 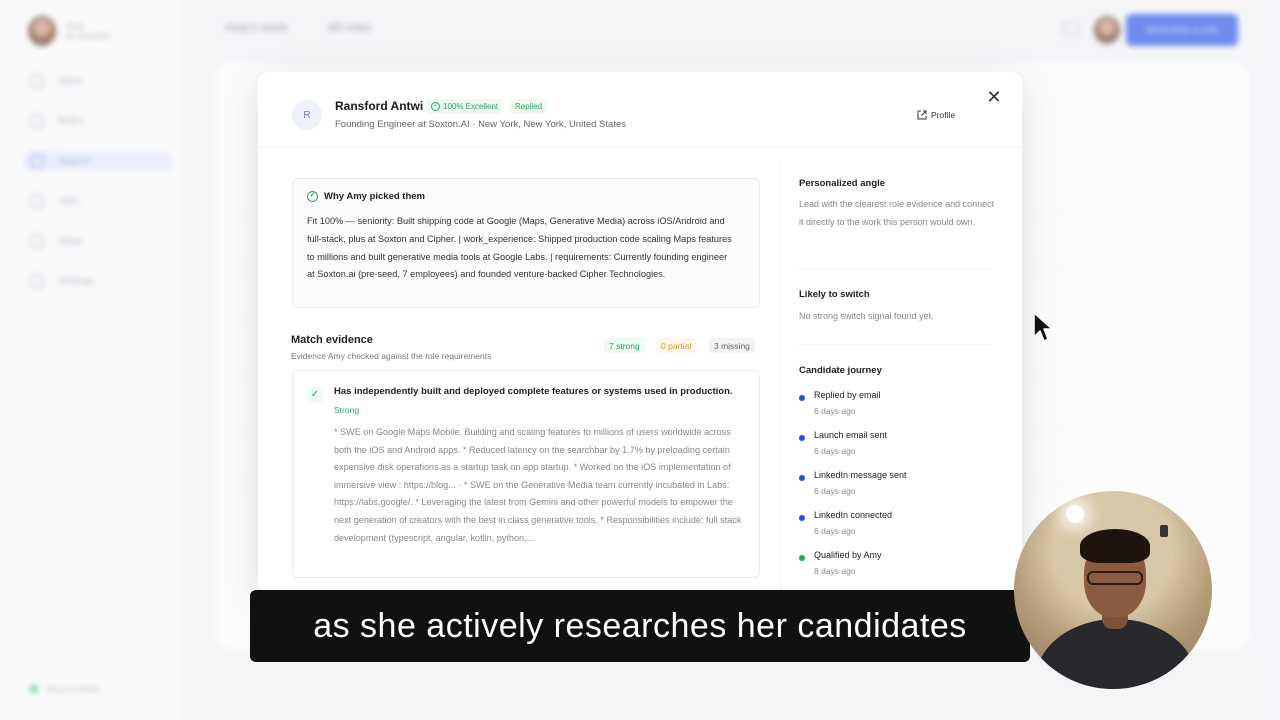 I want to click on journey-time: 8 days ago, so click(x=835, y=571).